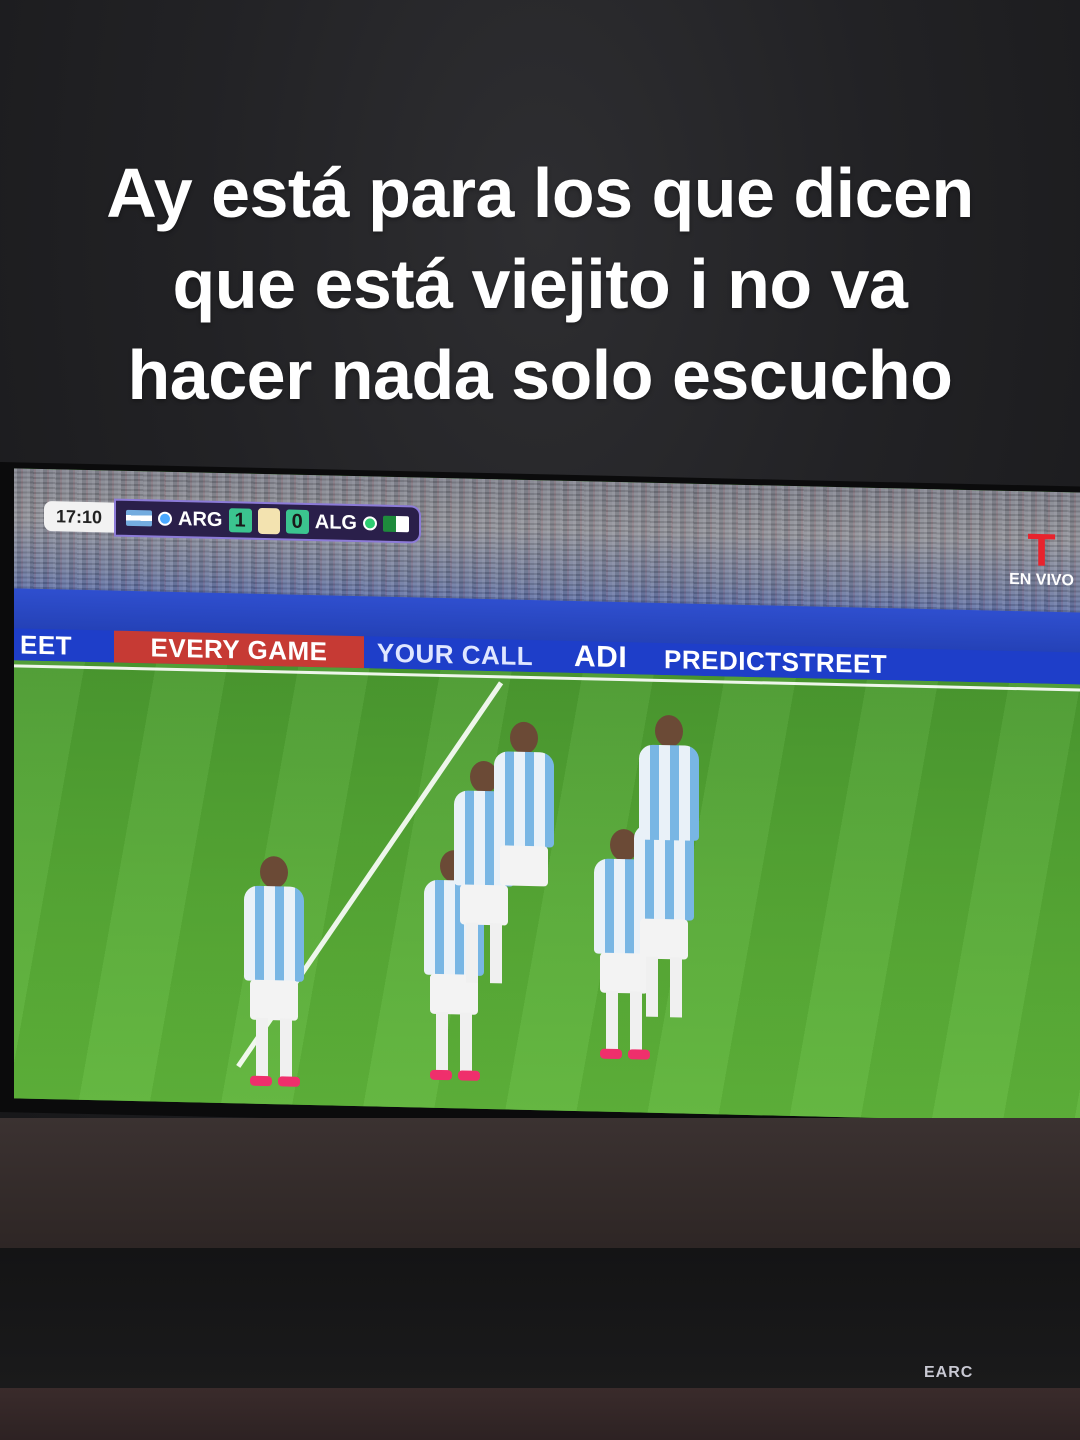  What do you see at coordinates (540, 193) in the screenshot?
I see `caption-line-1: Ay está para los que dicen` at bounding box center [540, 193].